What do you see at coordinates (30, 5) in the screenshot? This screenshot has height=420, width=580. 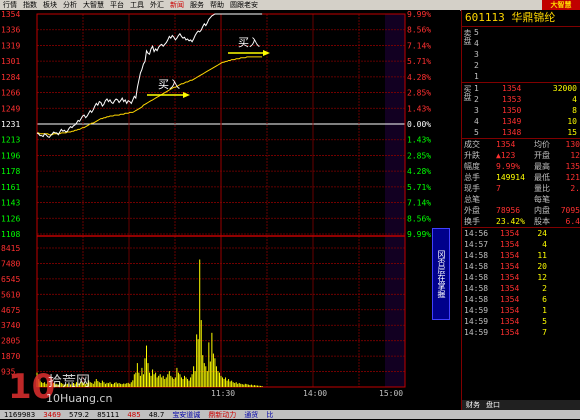 I see `menu-item: 指数` at bounding box center [30, 5].